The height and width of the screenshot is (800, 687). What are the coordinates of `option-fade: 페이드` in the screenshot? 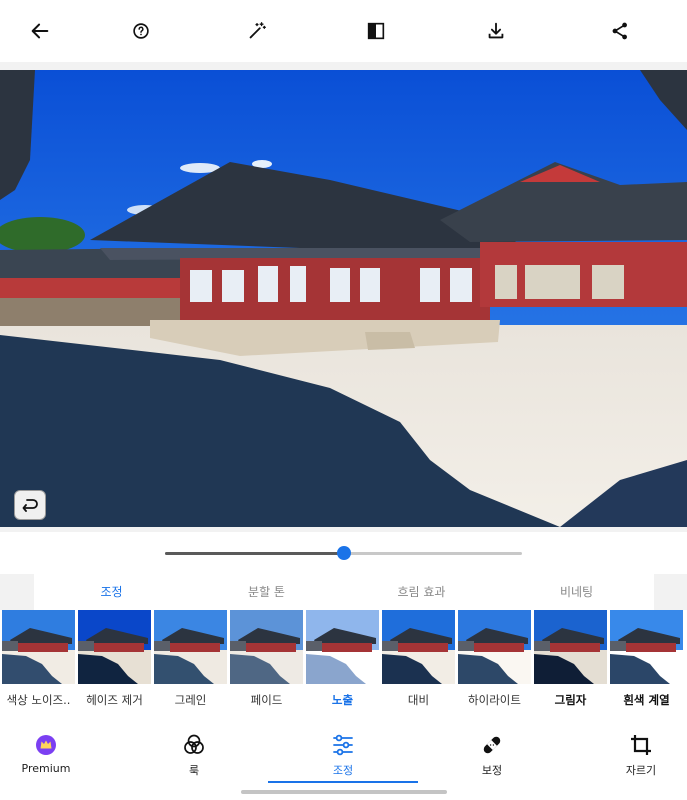 It's located at (266, 666).